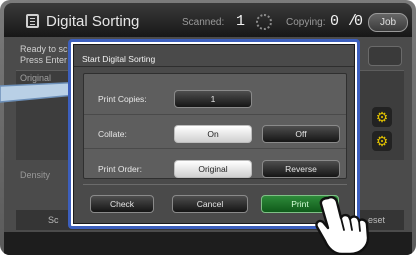 This screenshot has height=255, width=416. I want to click on collate-on-button: On, so click(213, 134).